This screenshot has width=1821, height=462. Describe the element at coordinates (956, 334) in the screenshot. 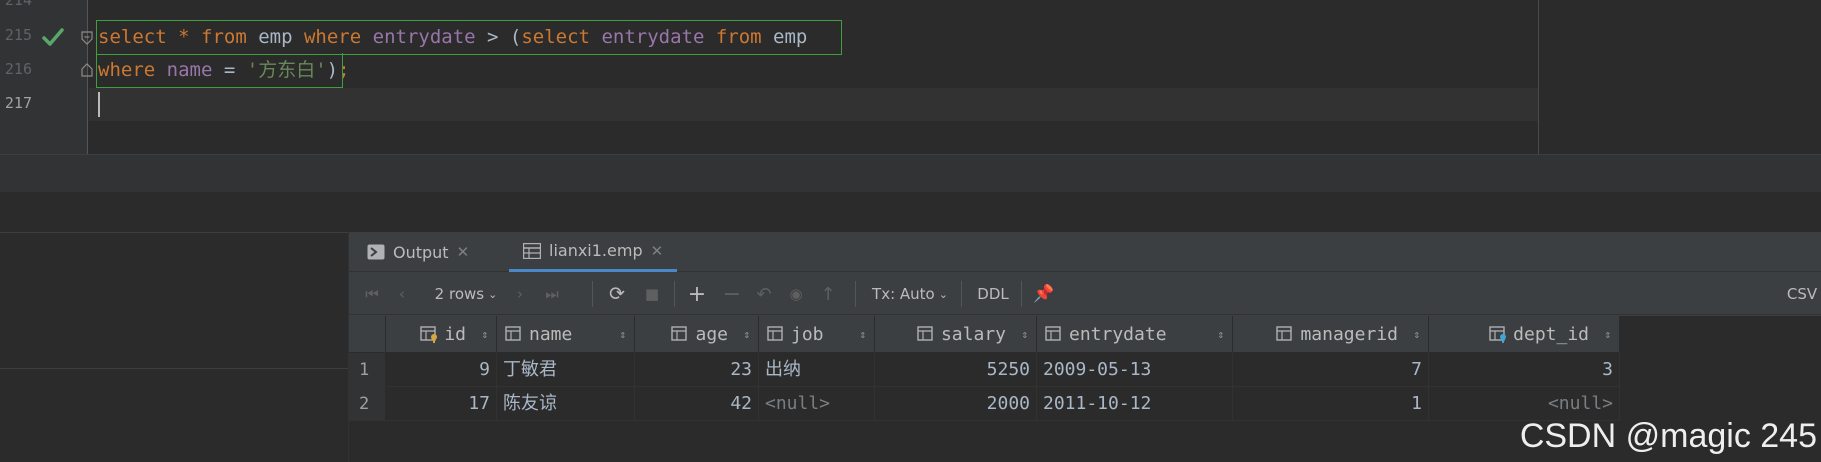

I see `column-header-salary: salary ⇕` at that location.